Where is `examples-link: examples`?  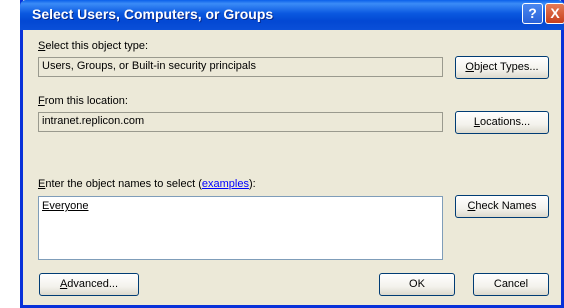
examples-link: examples is located at coordinates (225, 184).